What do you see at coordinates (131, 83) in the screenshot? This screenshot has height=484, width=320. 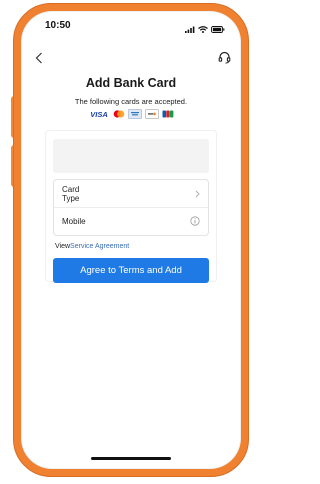 I see `page-title: Add Bank Card` at bounding box center [131, 83].